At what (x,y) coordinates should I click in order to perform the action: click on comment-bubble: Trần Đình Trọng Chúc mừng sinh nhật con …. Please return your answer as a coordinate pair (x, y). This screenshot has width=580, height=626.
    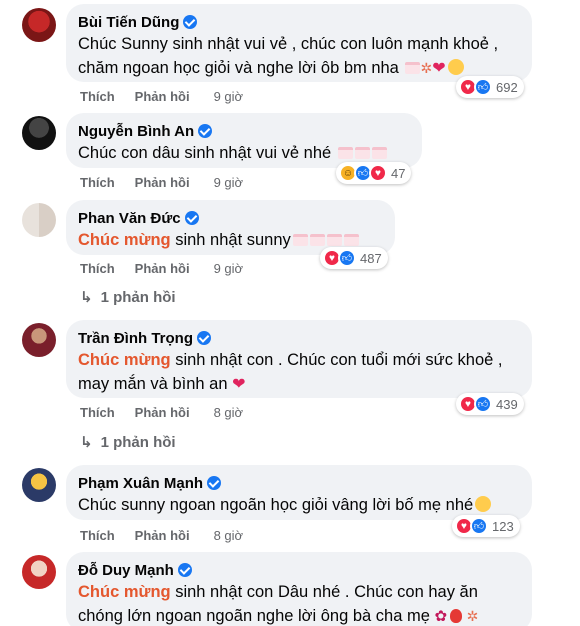
    Looking at the image, I should click on (299, 359).